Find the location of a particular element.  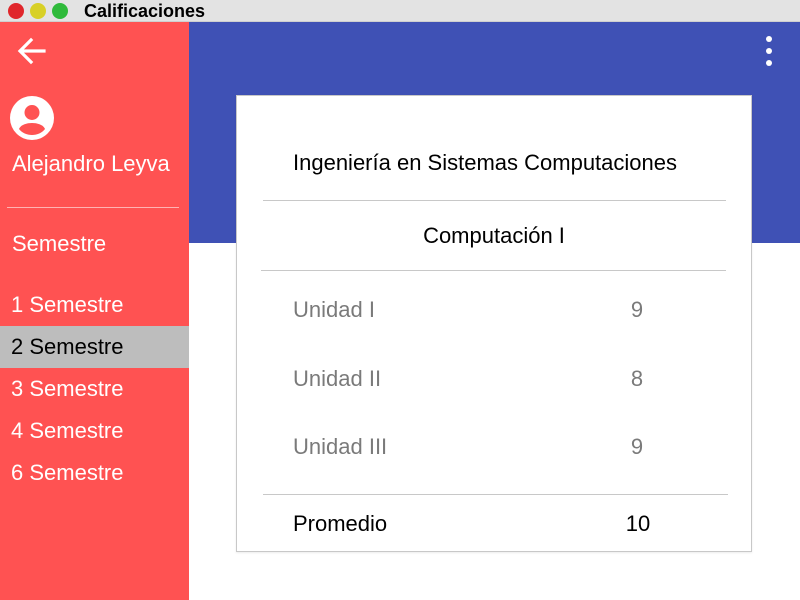

unit-name: Unidad II is located at coordinates (337, 378).